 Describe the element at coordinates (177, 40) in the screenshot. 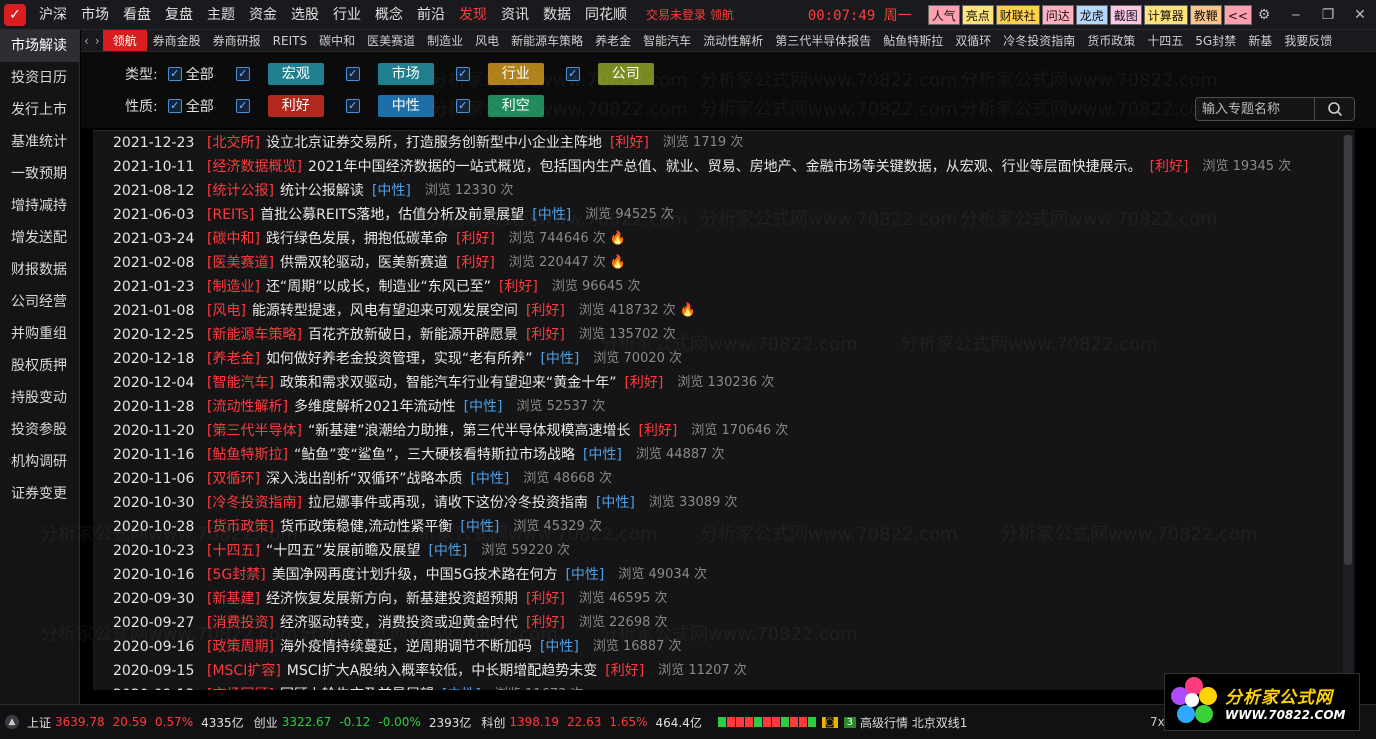

I see `tab: 券商金股` at that location.